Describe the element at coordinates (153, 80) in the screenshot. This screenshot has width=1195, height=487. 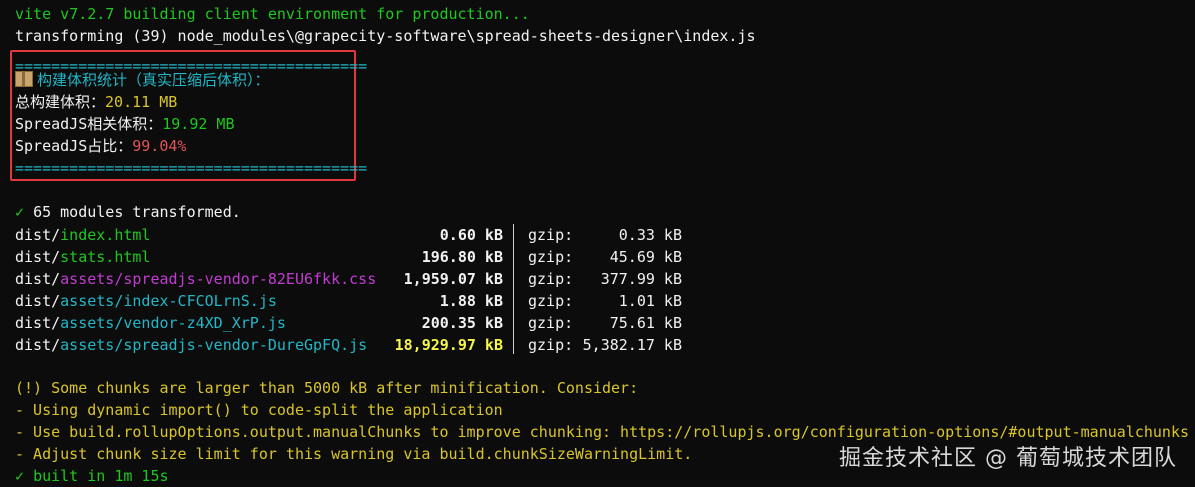
I see `stats-title-text: 构建体积统计（真实压缩后体积）：` at that location.